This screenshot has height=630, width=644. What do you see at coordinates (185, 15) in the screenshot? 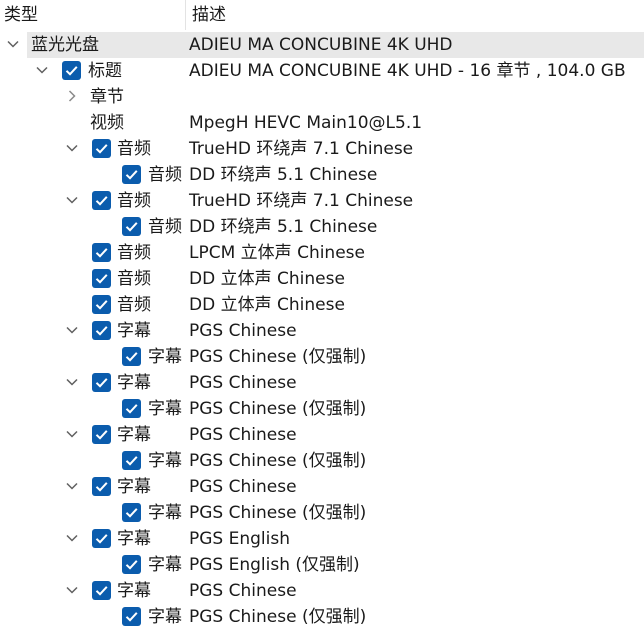
I see `column-divider` at bounding box center [185, 15].